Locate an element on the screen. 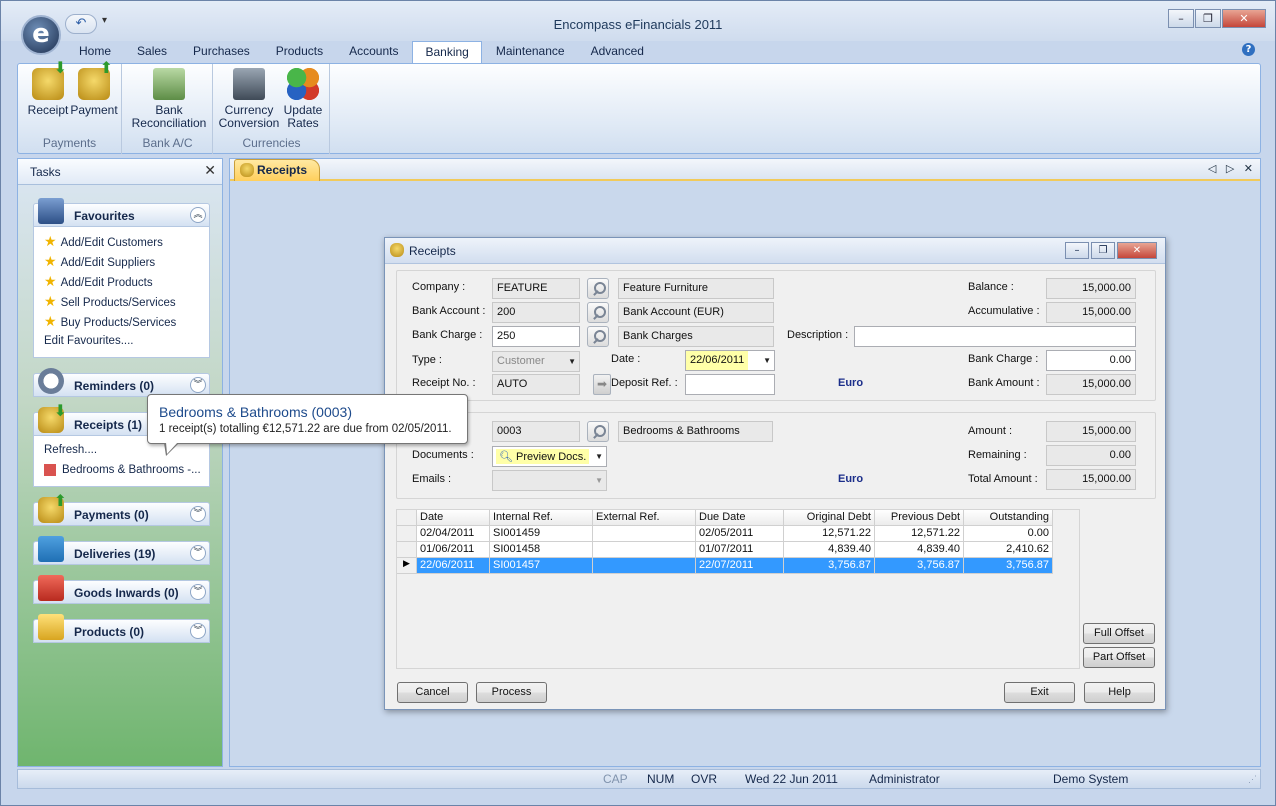 The height and width of the screenshot is (806, 1276). document-nav-icons: ◁ ▷ ✕ is located at coordinates (1232, 168).